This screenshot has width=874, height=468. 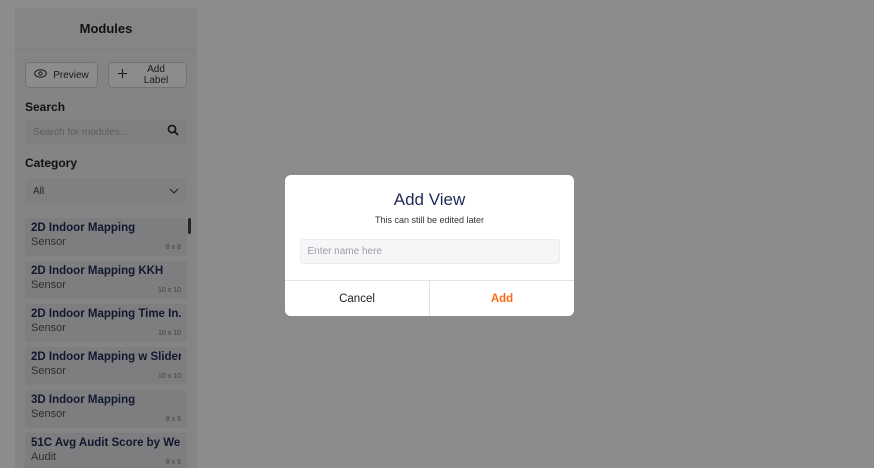 What do you see at coordinates (502, 298) in the screenshot?
I see `add-button: Add` at bounding box center [502, 298].